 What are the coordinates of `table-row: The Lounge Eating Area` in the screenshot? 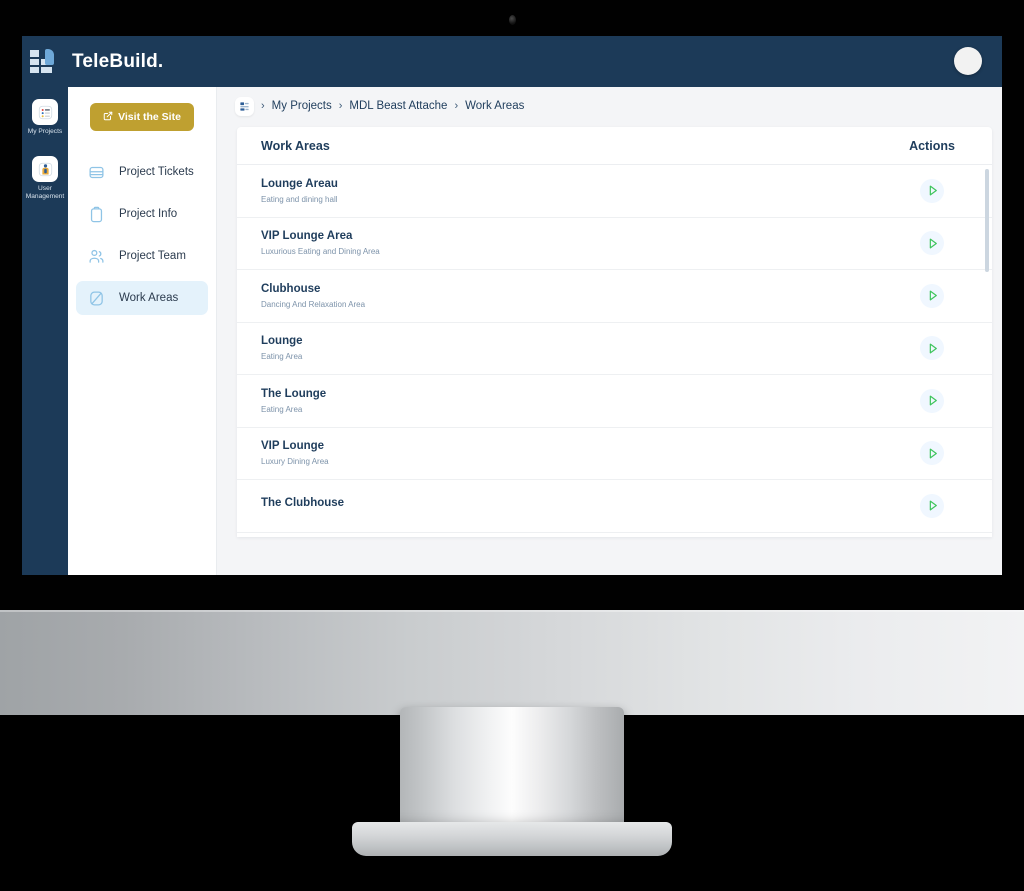 It's located at (614, 401).